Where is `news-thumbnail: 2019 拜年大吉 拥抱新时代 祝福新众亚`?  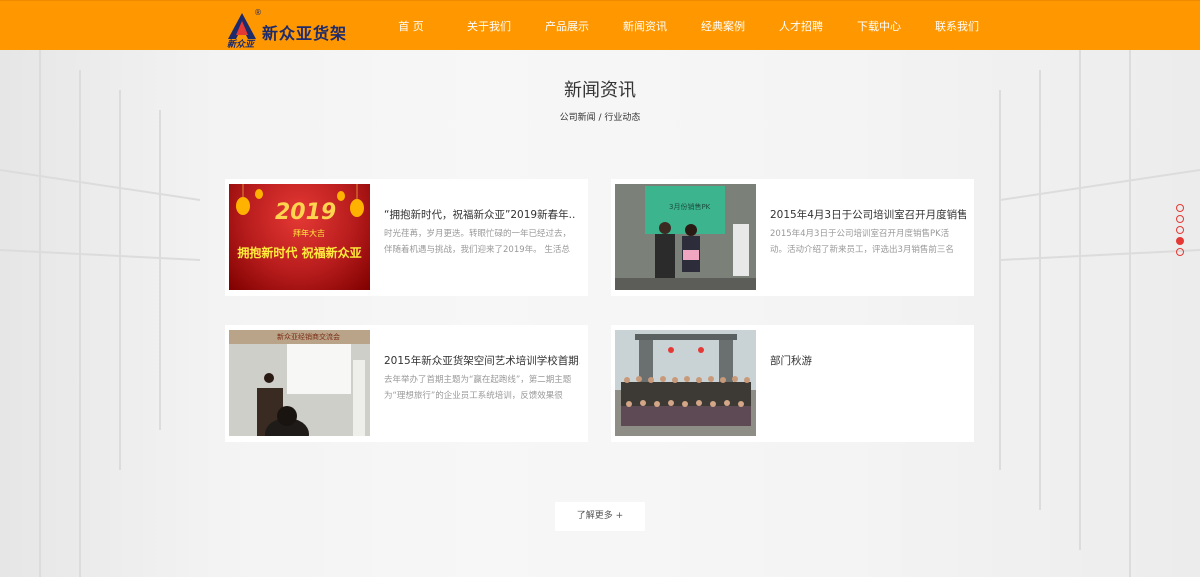 news-thumbnail: 2019 拜年大吉 拥抱新时代 祝福新众亚 is located at coordinates (299, 237).